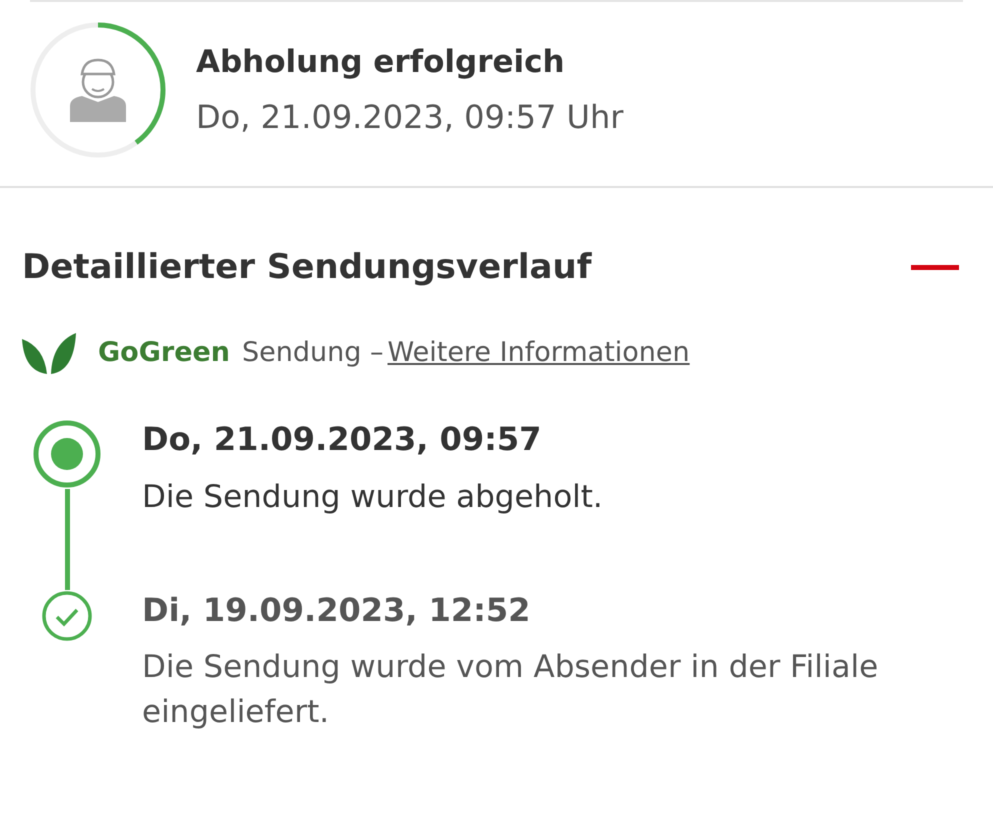  Describe the element at coordinates (410, 117) in the screenshot. I see `status-time: Do, 21.09.2023, 09:57 Uhr` at that location.